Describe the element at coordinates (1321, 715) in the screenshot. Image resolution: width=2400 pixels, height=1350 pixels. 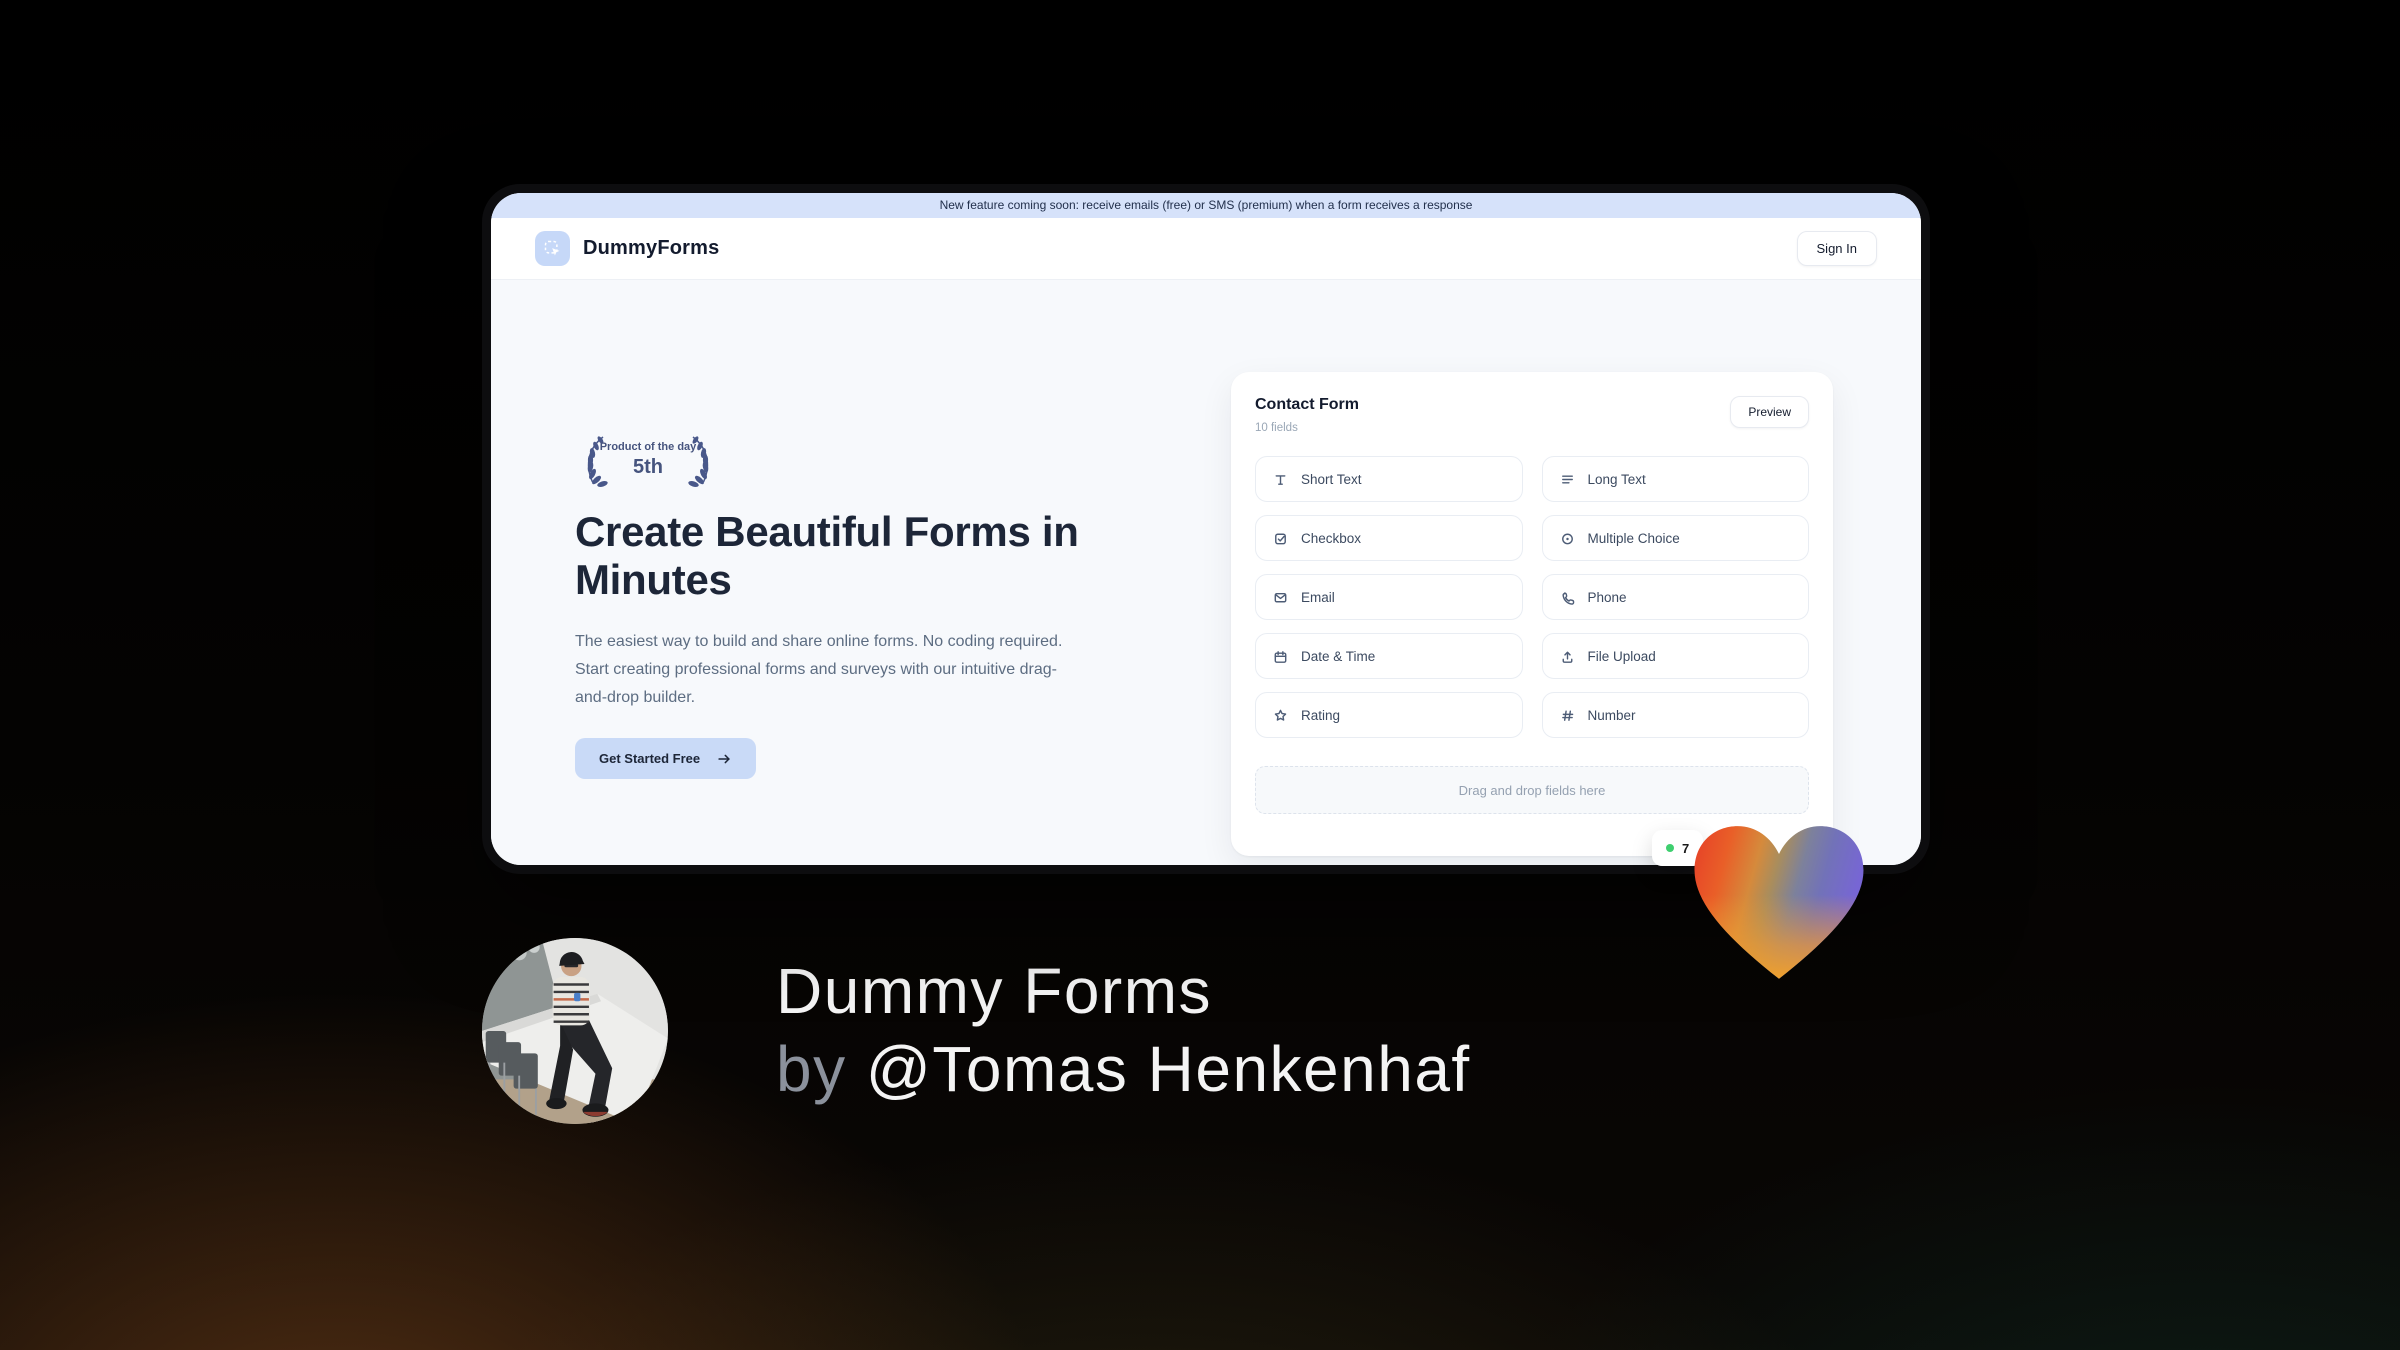
I see `field-label: Rating` at that location.